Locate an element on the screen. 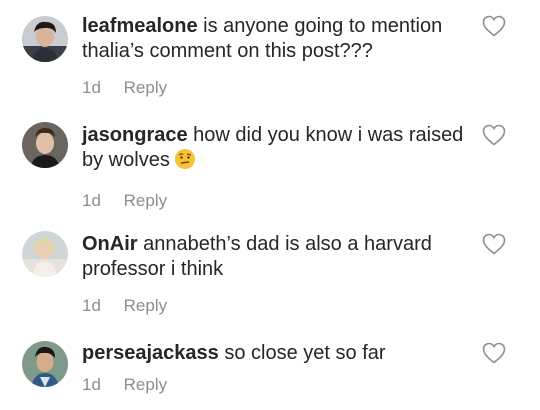  comment-username: leafmealone is located at coordinates (140, 26).